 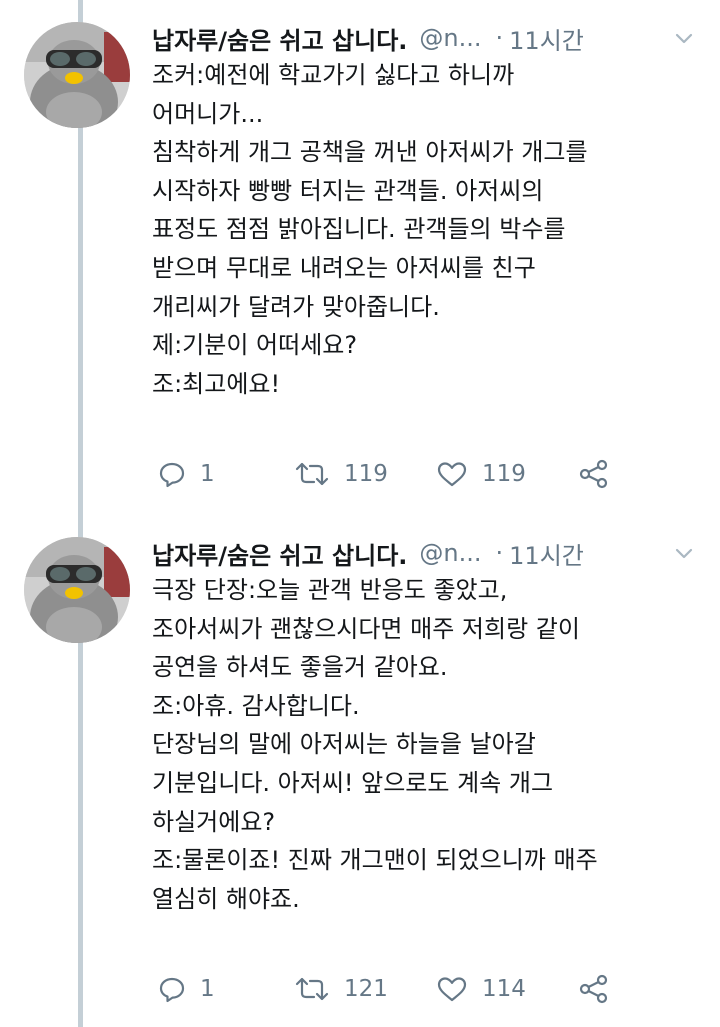 What do you see at coordinates (504, 989) in the screenshot?
I see `like-count: 114` at bounding box center [504, 989].